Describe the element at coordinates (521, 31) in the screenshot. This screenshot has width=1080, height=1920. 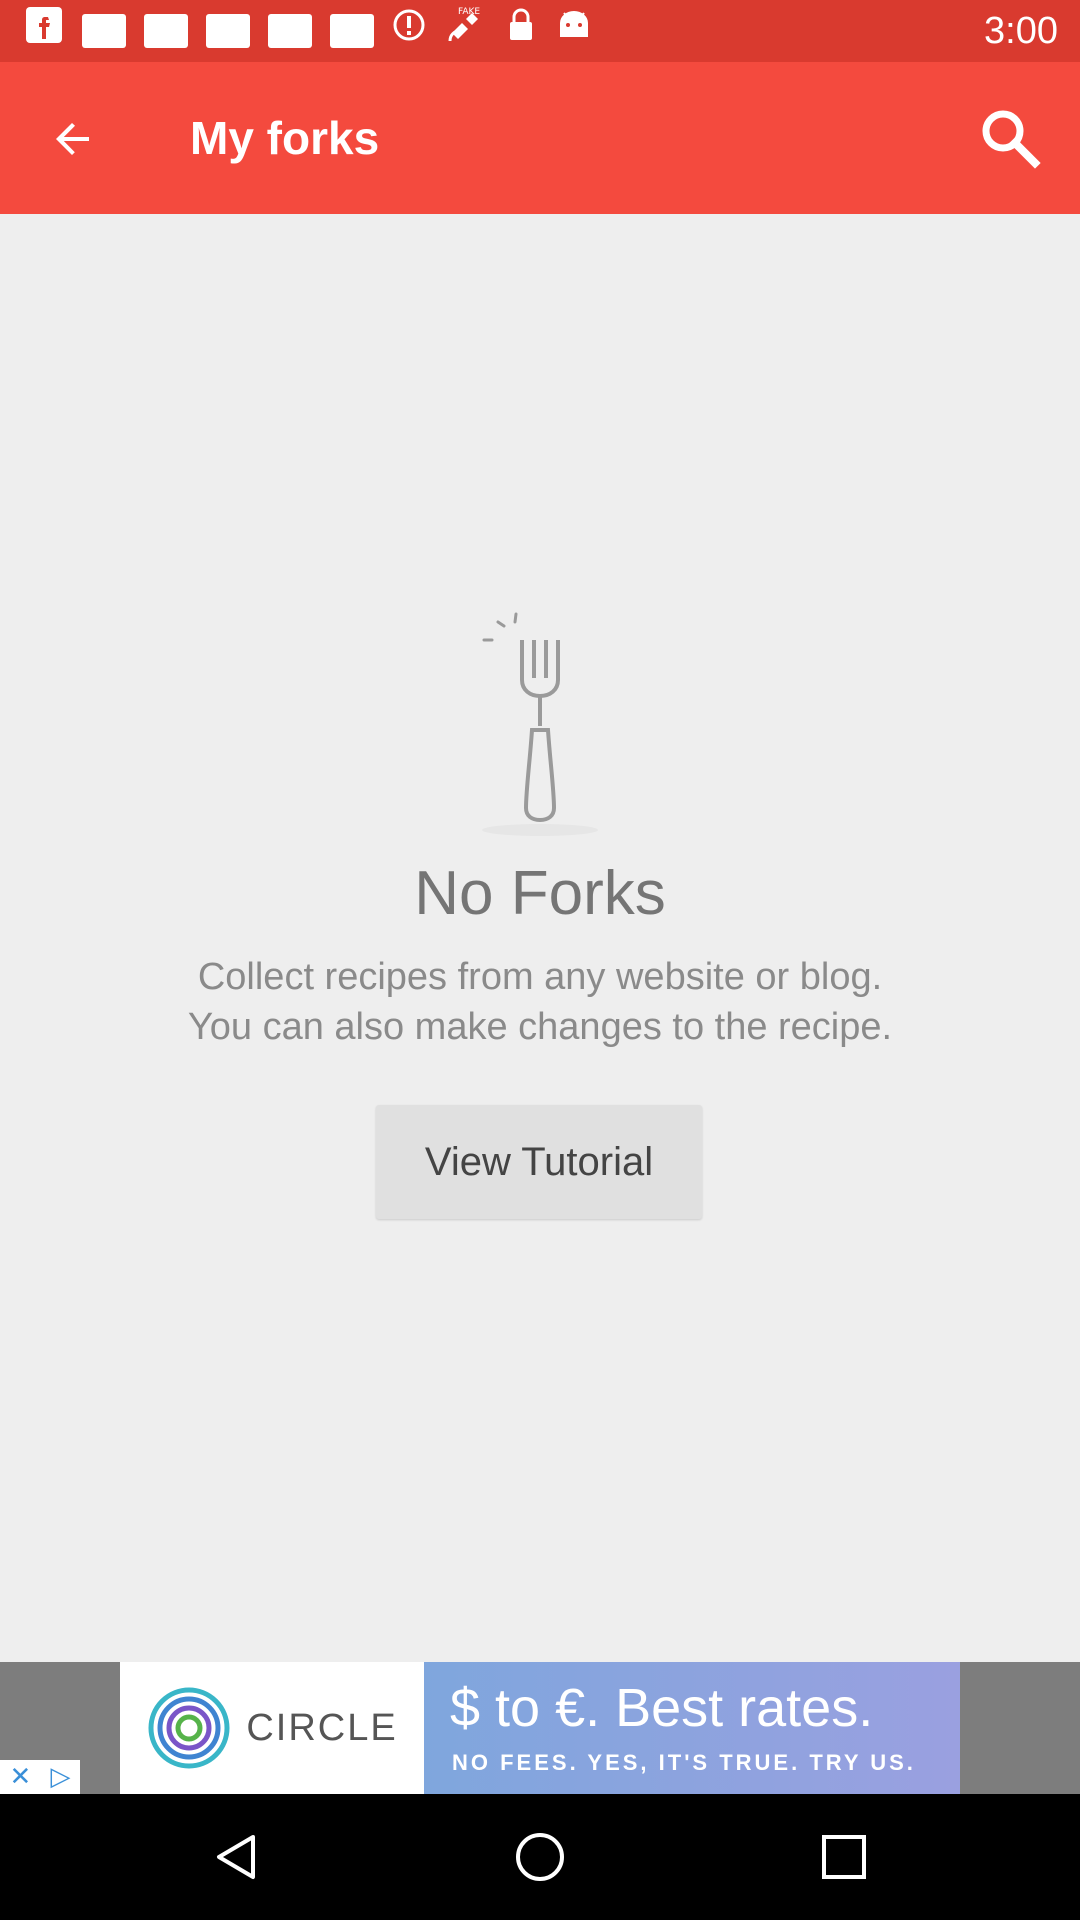
I see `lock-icon` at that location.